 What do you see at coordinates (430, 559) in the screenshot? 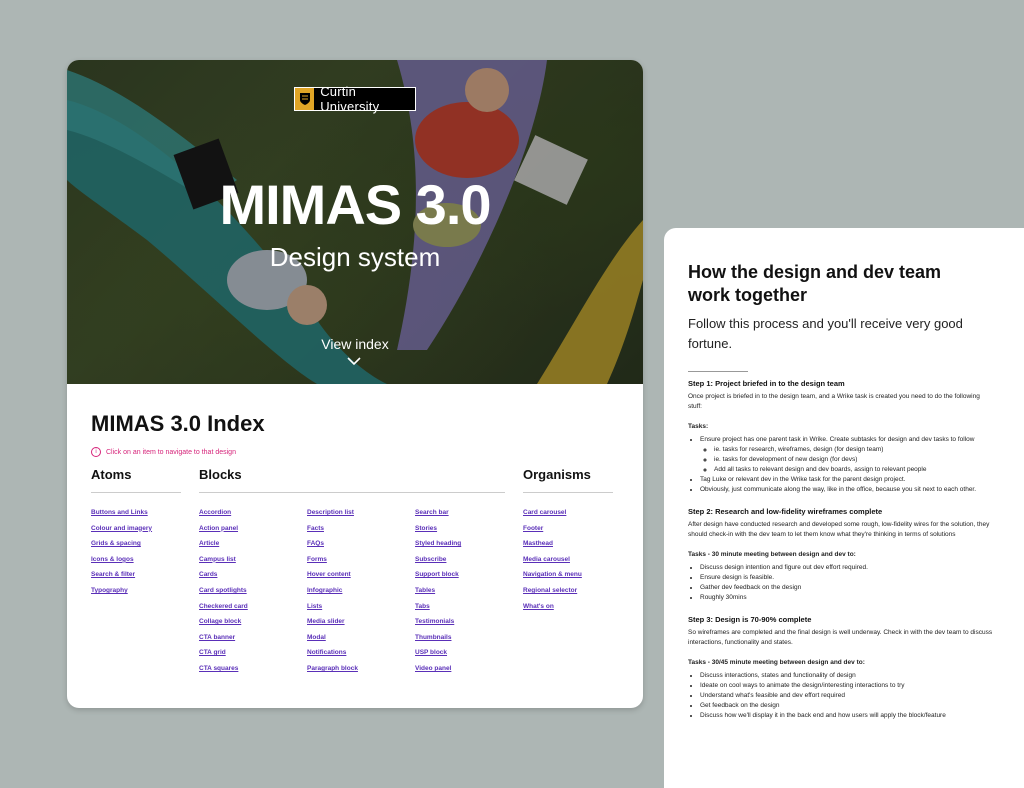
I see `index-link: Subscribe` at bounding box center [430, 559].